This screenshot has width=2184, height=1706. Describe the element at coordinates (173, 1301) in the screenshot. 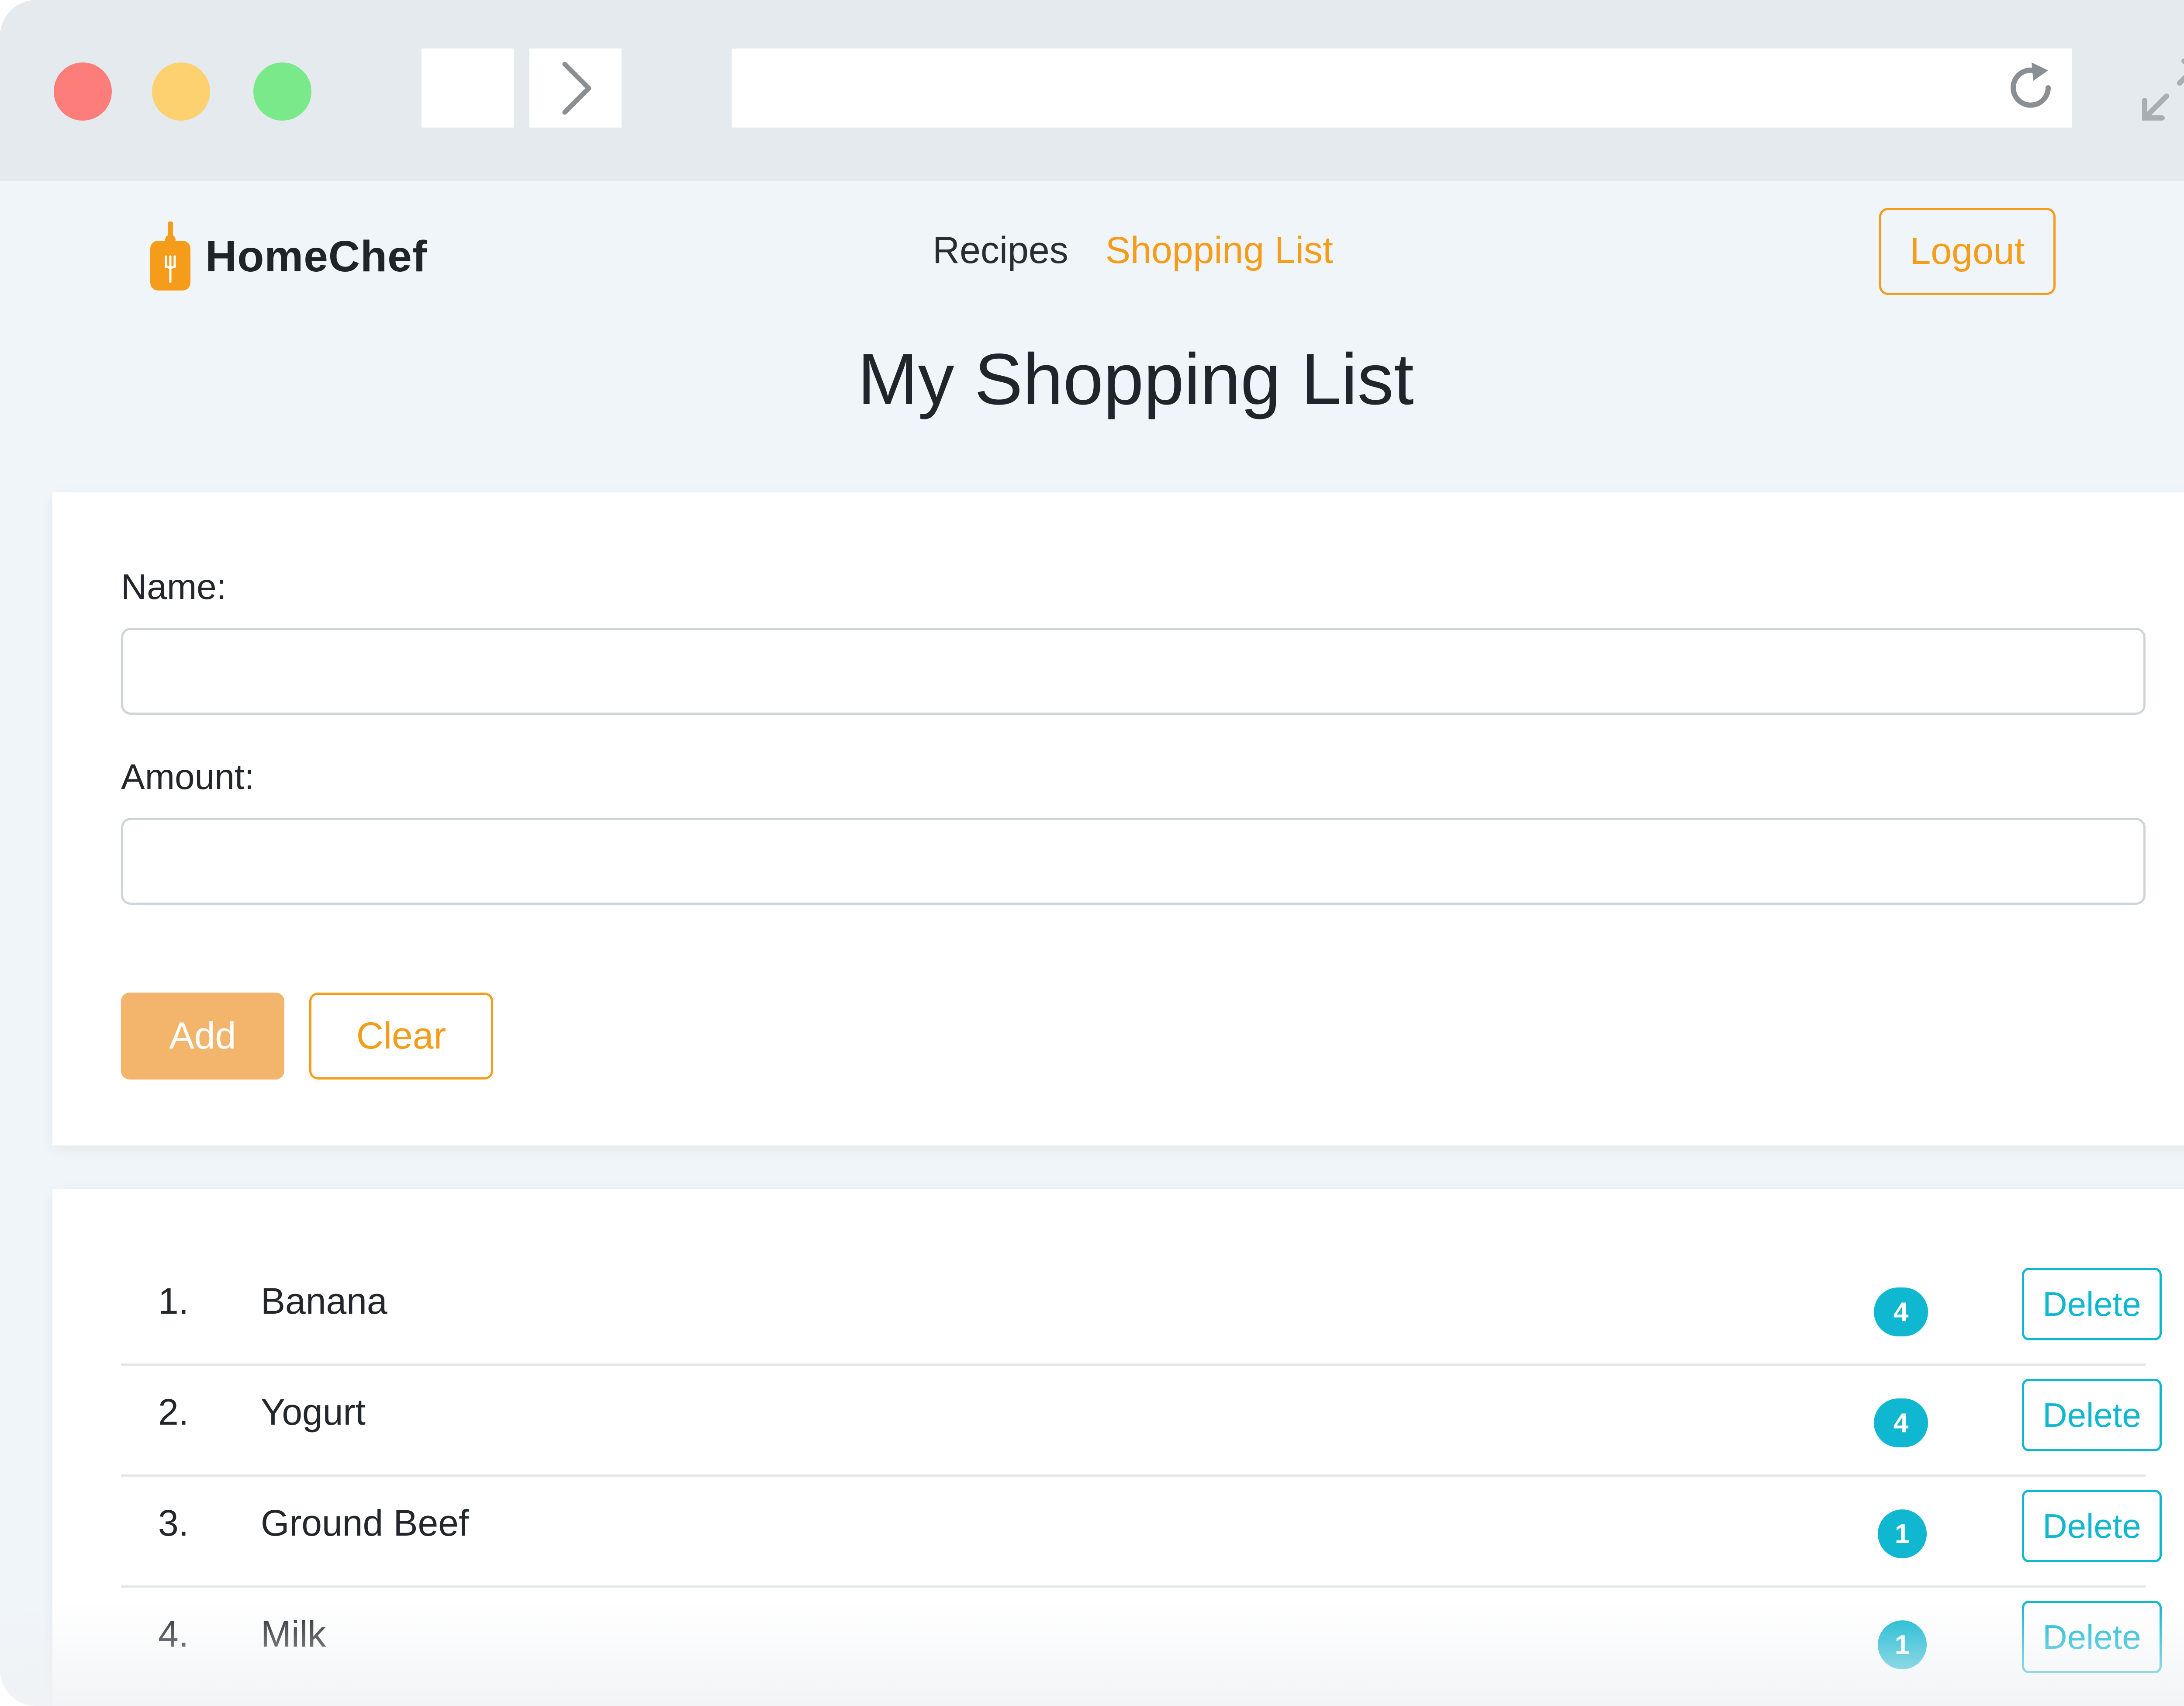

I see `item-index: 1.` at that location.